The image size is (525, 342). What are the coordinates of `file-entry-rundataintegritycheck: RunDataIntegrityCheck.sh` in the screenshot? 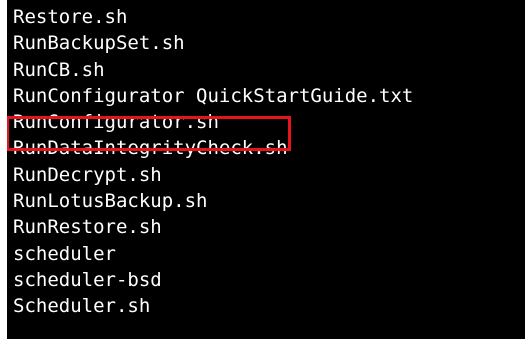 It's located at (150, 148).